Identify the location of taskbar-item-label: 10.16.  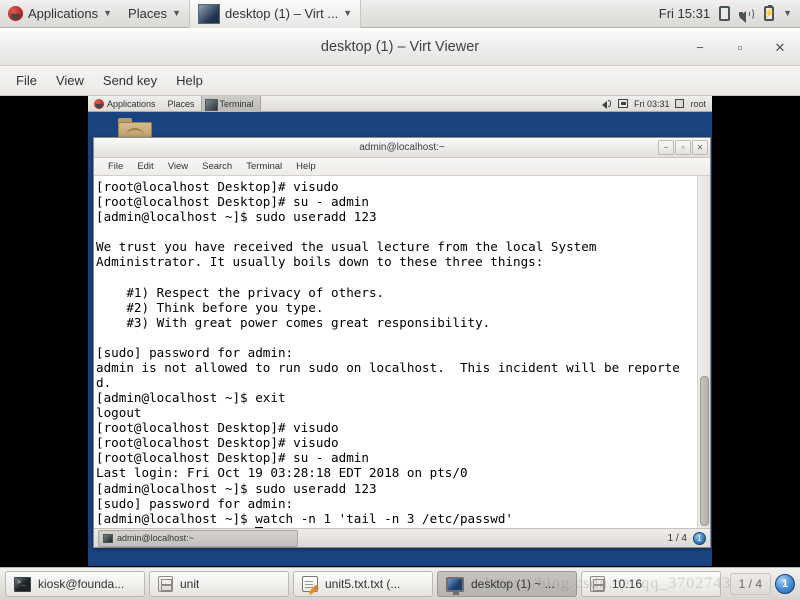
(627, 584).